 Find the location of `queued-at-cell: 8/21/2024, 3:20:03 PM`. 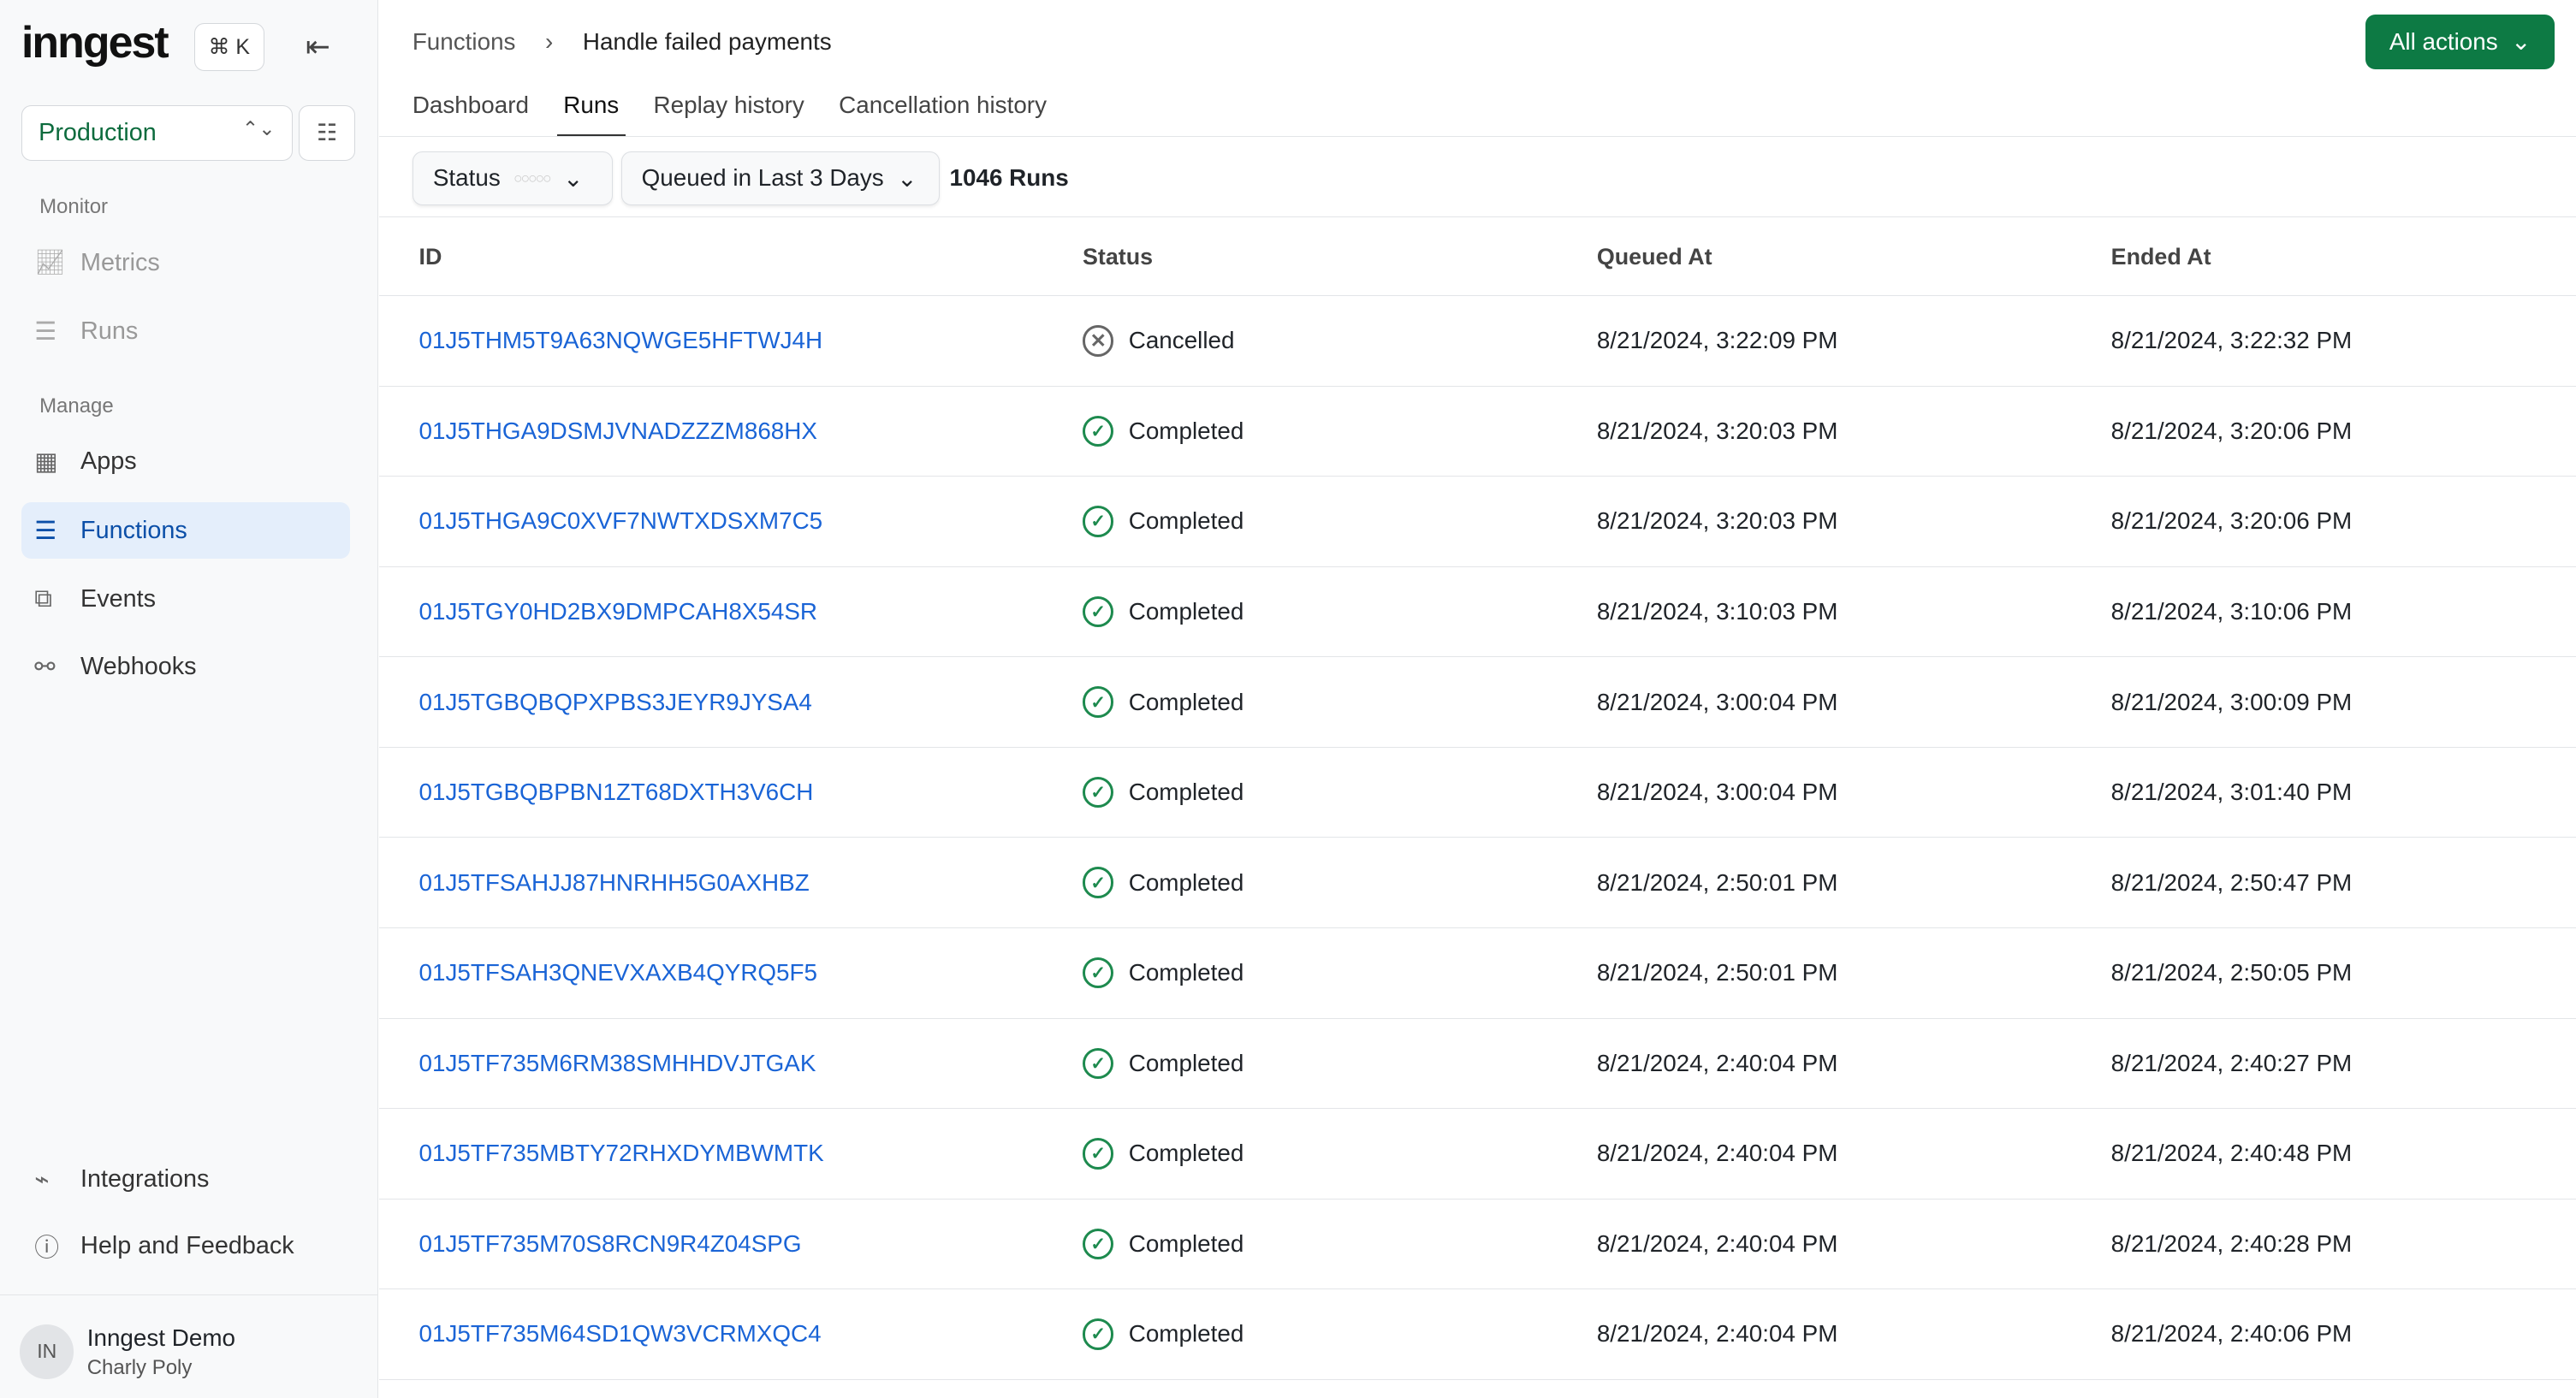

queued-at-cell: 8/21/2024, 3:20:03 PM is located at coordinates (1853, 431).